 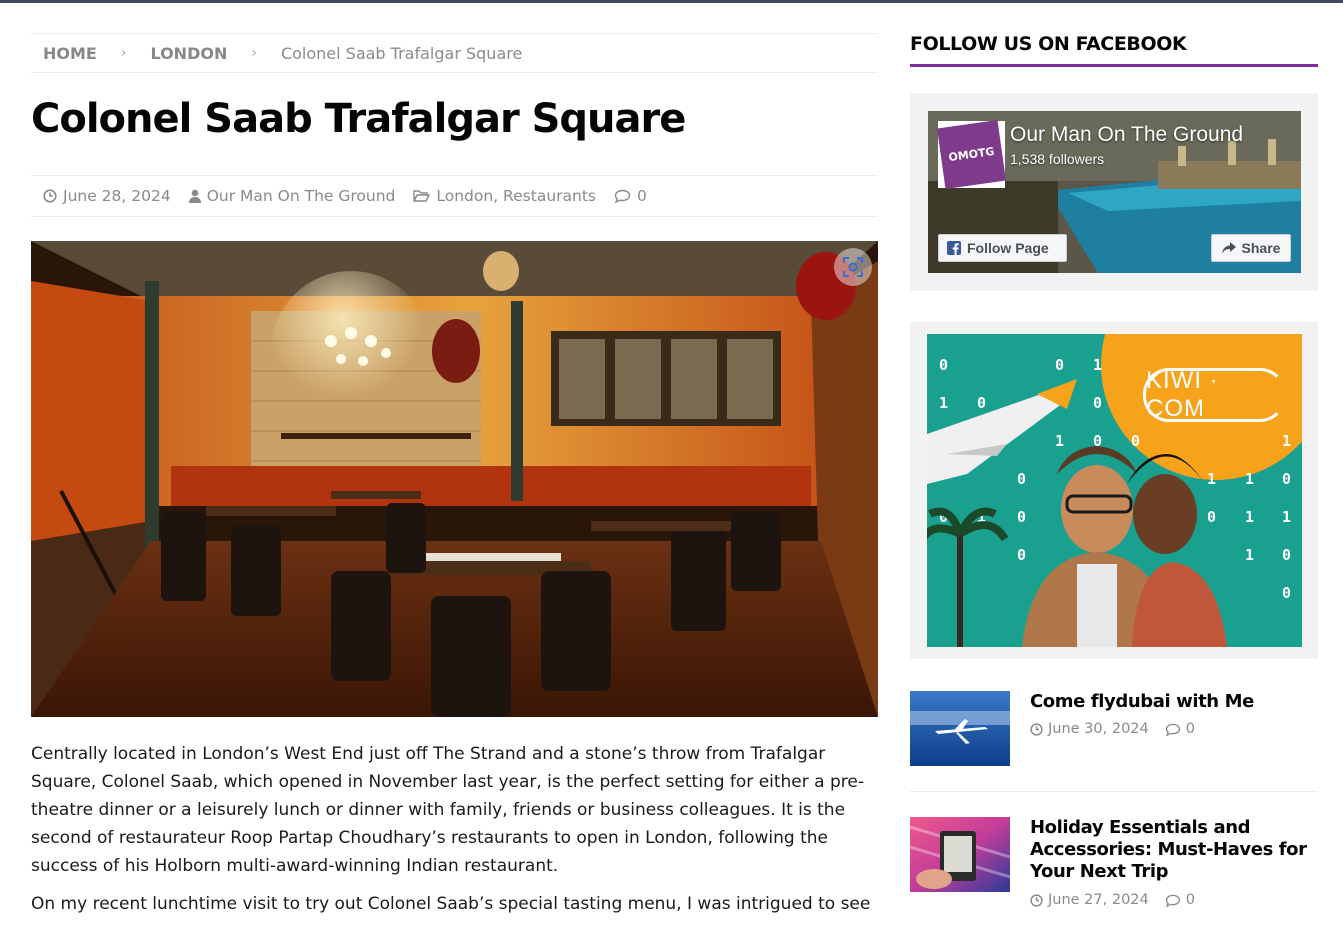 What do you see at coordinates (1150, 135) in the screenshot?
I see `facebook-page-name: Our Man On The Ground` at bounding box center [1150, 135].